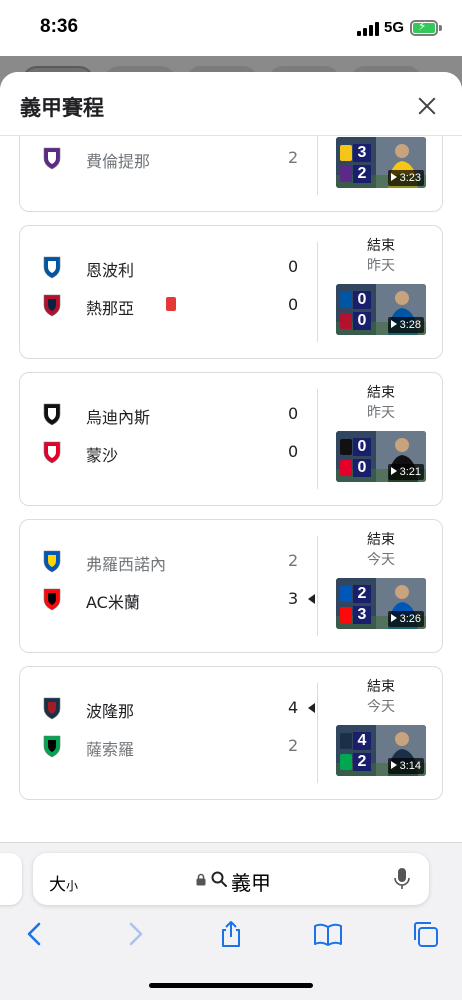 Image resolution: width=462 pixels, height=1000 pixels. Describe the element at coordinates (402, 879) in the screenshot. I see `microphone-icon` at that location.